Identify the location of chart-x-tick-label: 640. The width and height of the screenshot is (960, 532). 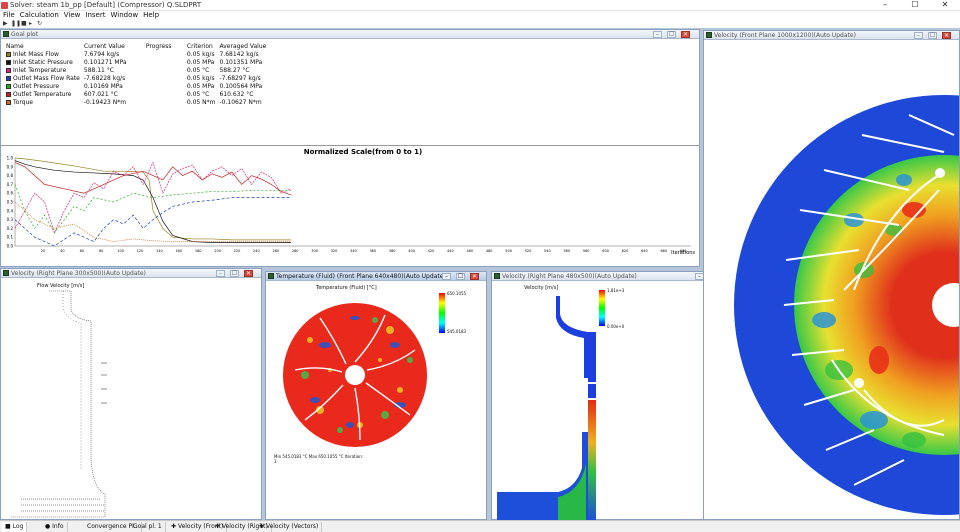
(644, 251).